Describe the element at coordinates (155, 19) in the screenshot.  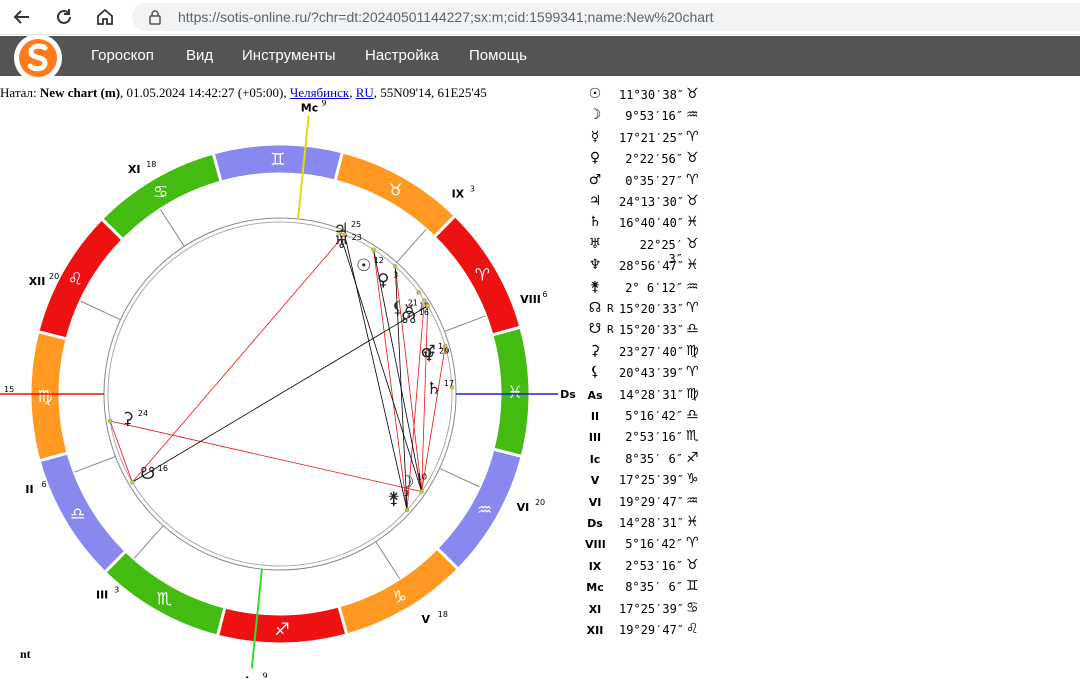
I see `site-info-icon` at that location.